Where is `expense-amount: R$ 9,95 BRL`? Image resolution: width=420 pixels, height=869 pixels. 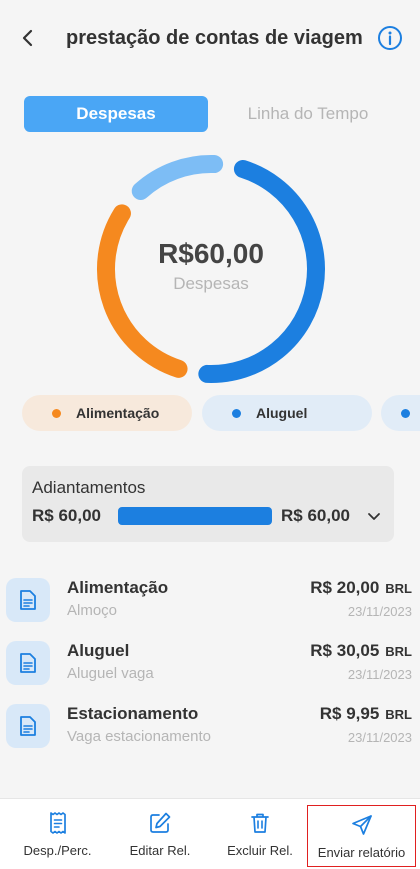
expense-amount: R$ 9,95 BRL is located at coordinates (366, 714).